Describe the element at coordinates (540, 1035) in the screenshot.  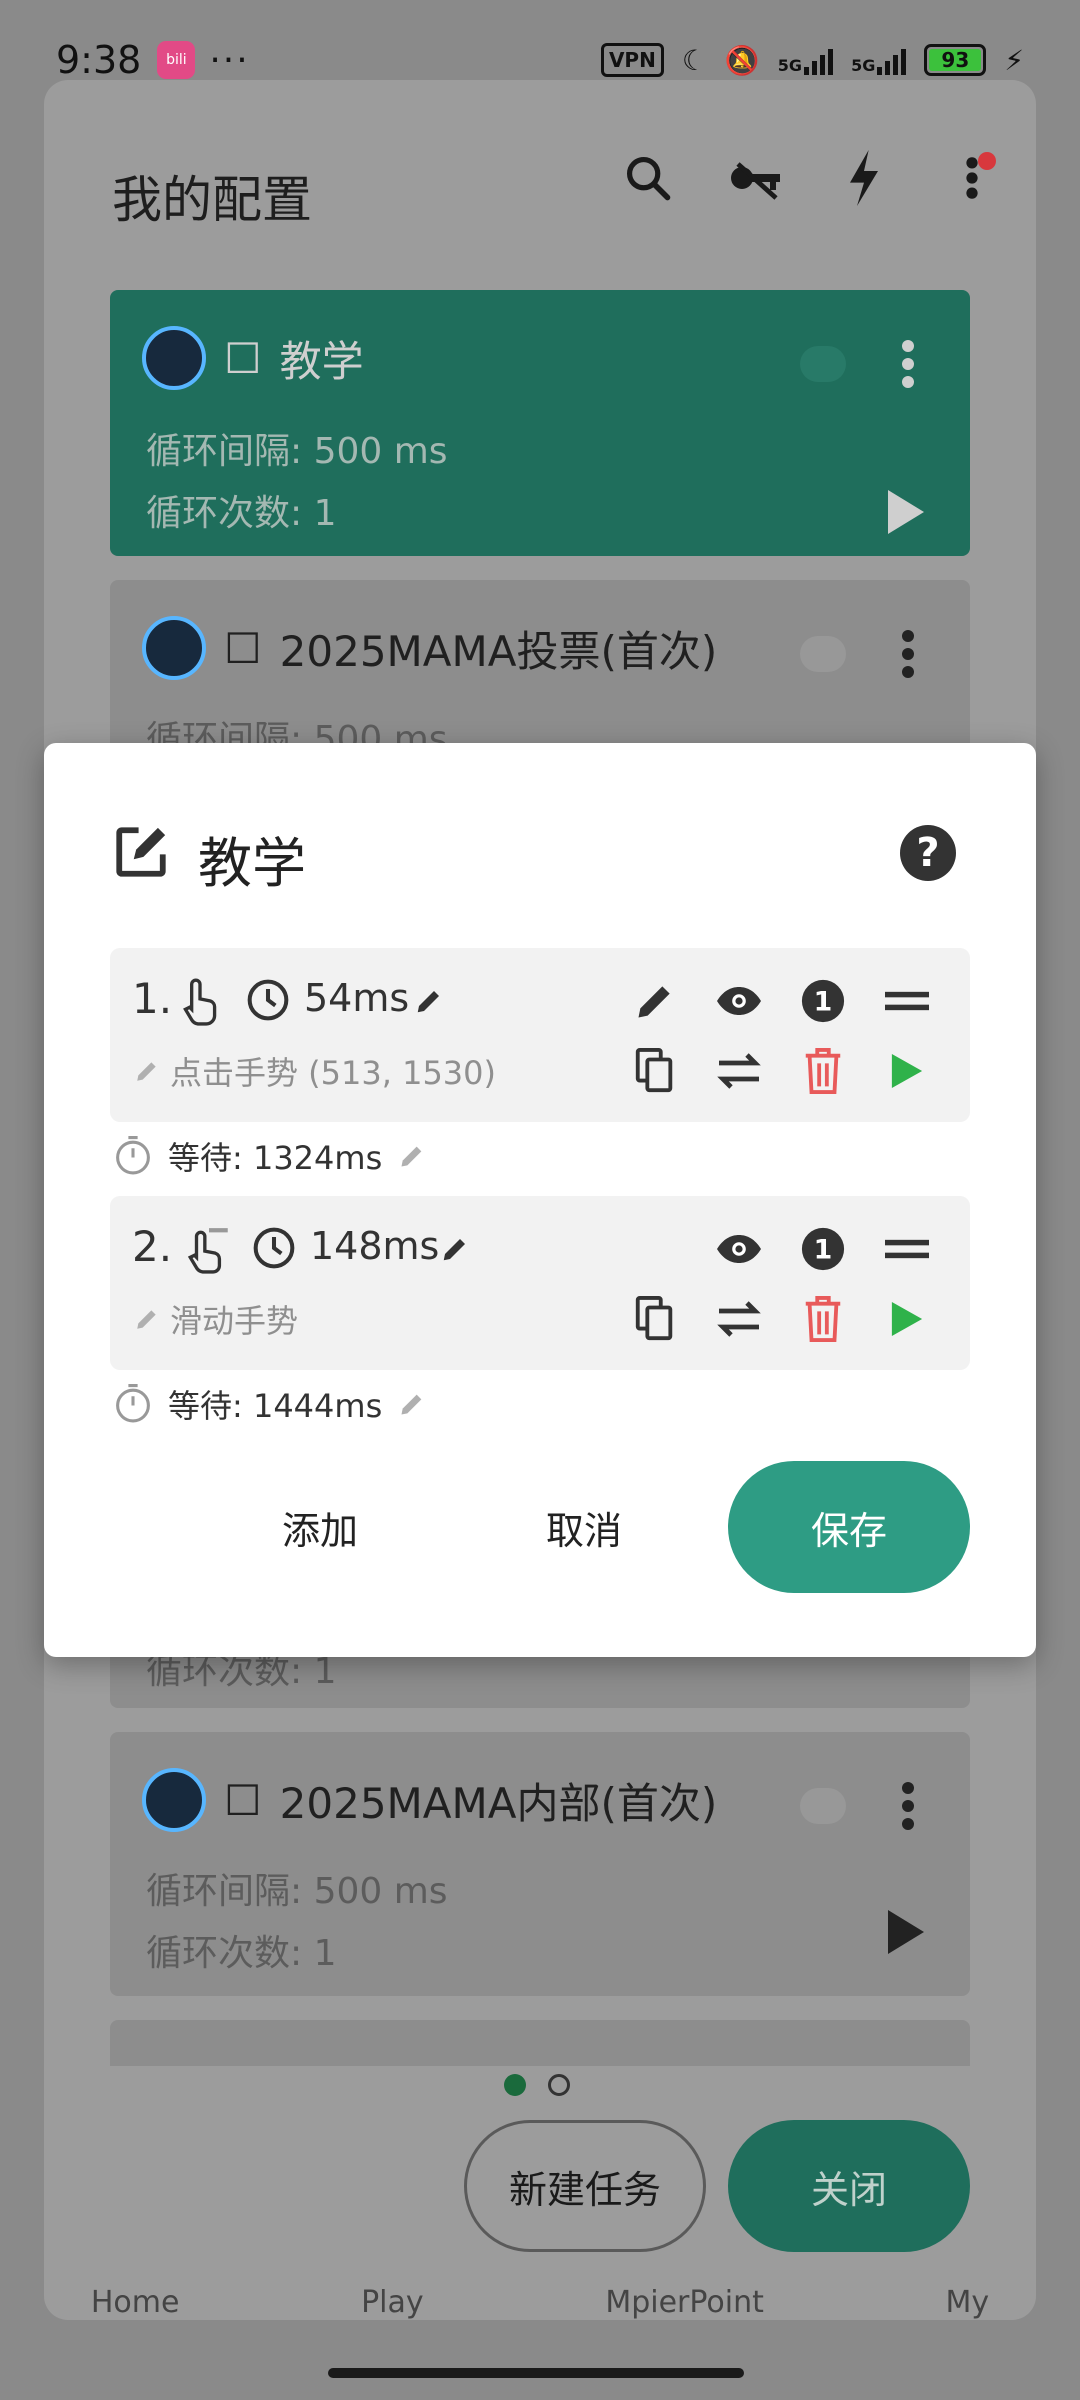
I see `action-row: 1. 54ms 点击手势 (513, 1530) 1` at that location.